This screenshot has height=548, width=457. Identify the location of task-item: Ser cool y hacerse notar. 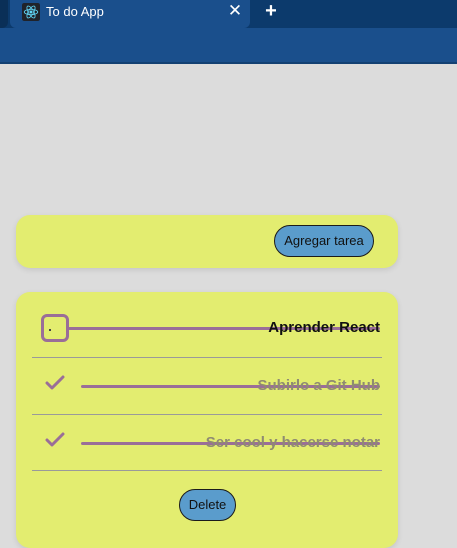
(207, 442).